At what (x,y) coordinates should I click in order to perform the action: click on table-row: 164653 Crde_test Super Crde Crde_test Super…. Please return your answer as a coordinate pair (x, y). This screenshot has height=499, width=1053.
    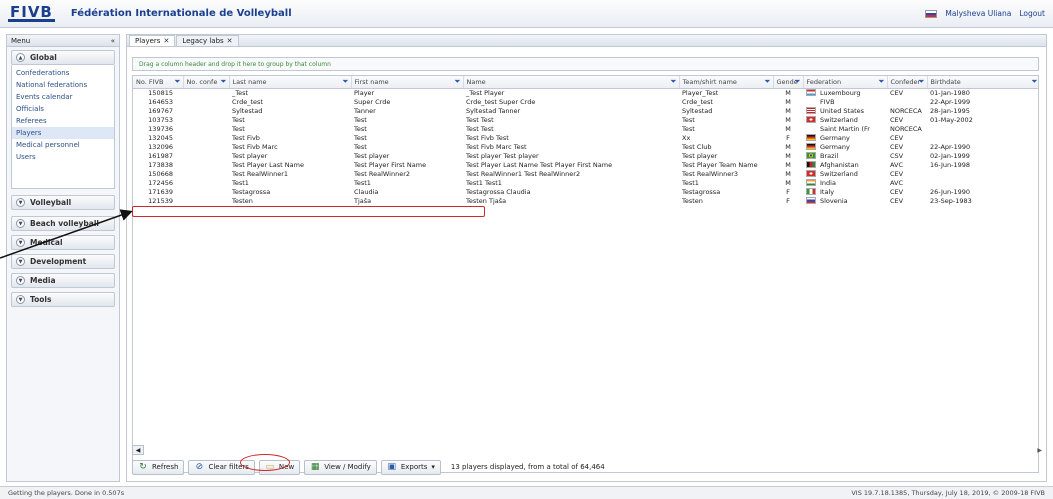
    Looking at the image, I should click on (585, 102).